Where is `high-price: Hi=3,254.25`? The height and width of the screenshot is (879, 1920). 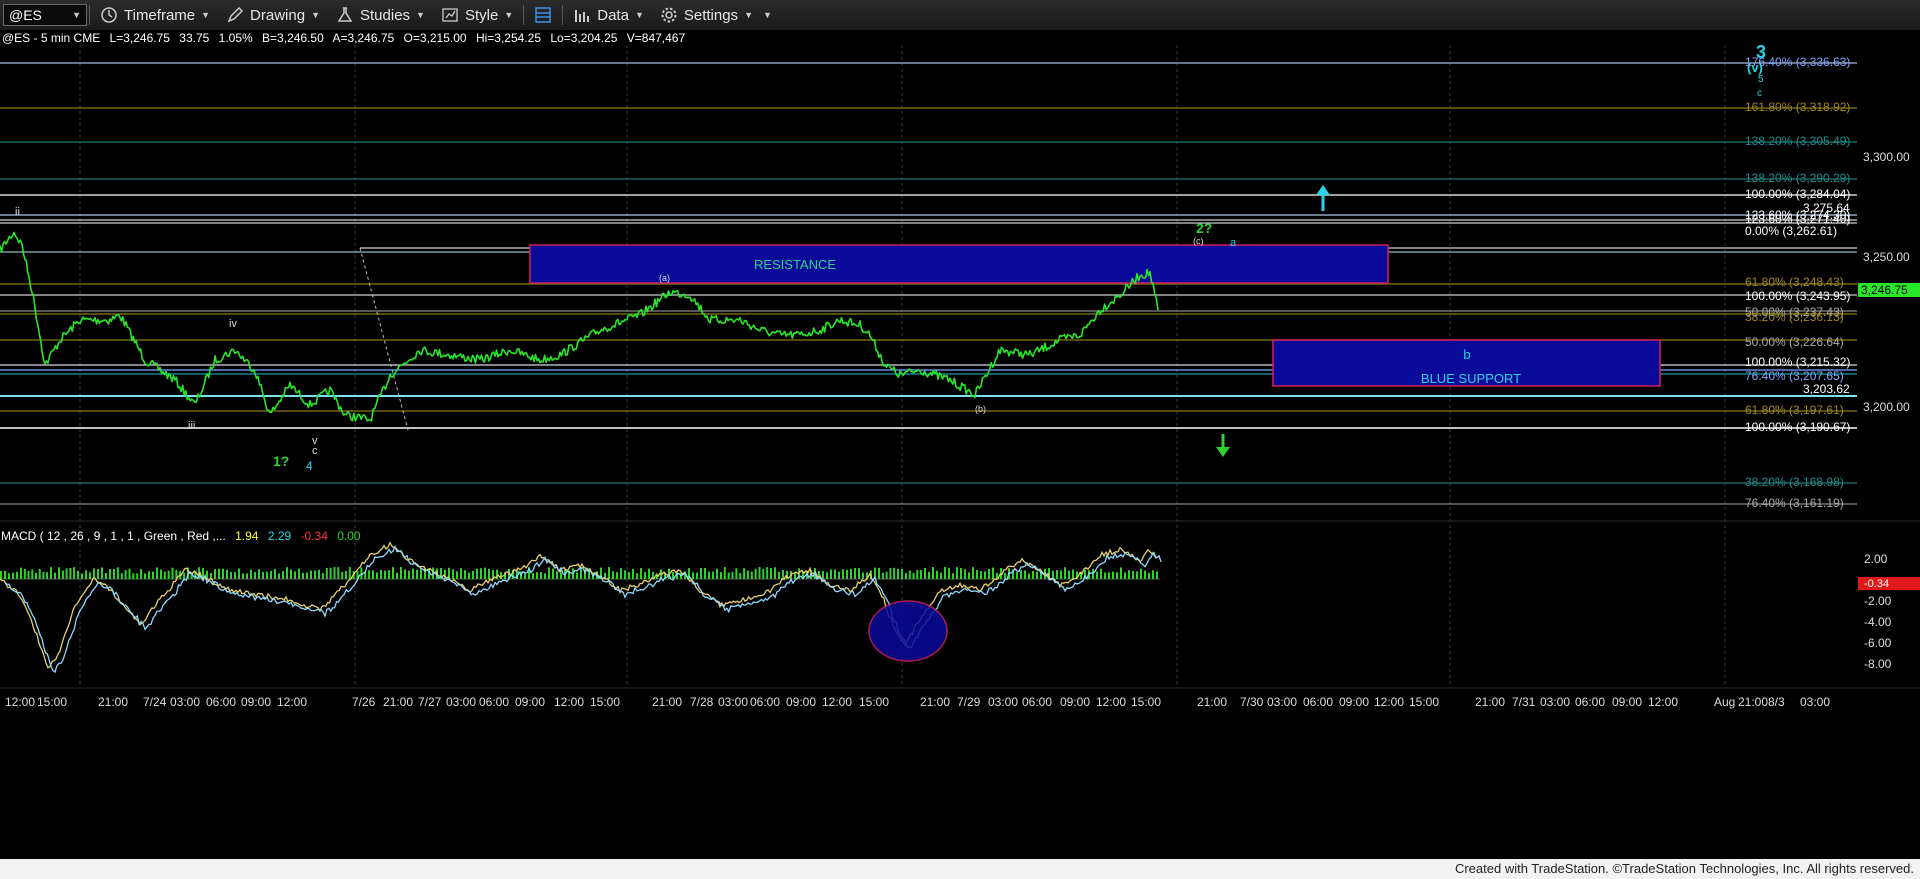
high-price: Hi=3,254.25 is located at coordinates (508, 38).